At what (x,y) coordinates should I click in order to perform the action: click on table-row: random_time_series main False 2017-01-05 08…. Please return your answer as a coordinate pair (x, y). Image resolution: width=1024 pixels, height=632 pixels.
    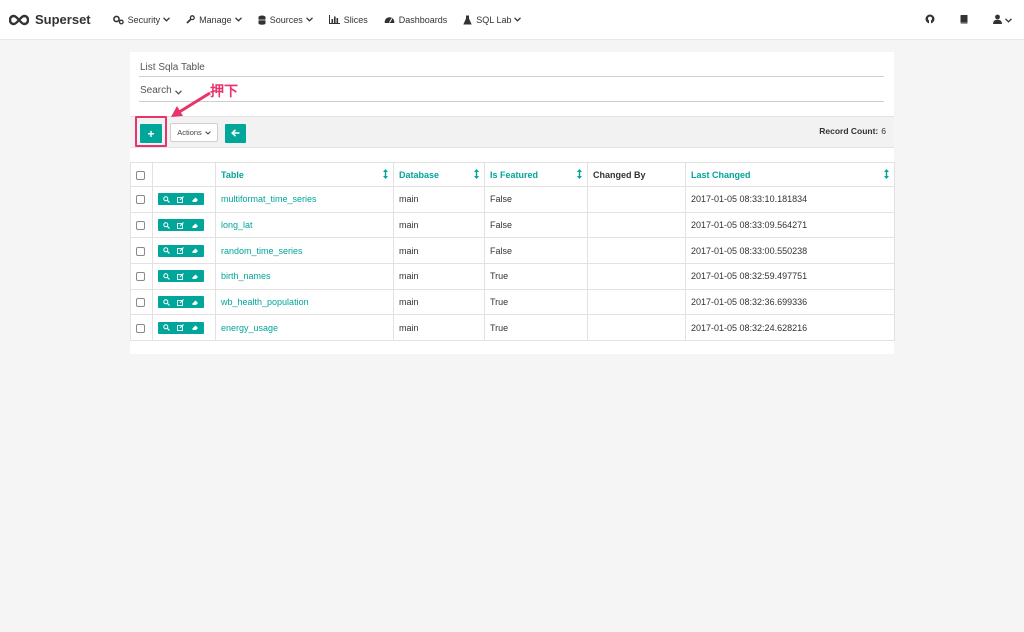
    Looking at the image, I should click on (512, 251).